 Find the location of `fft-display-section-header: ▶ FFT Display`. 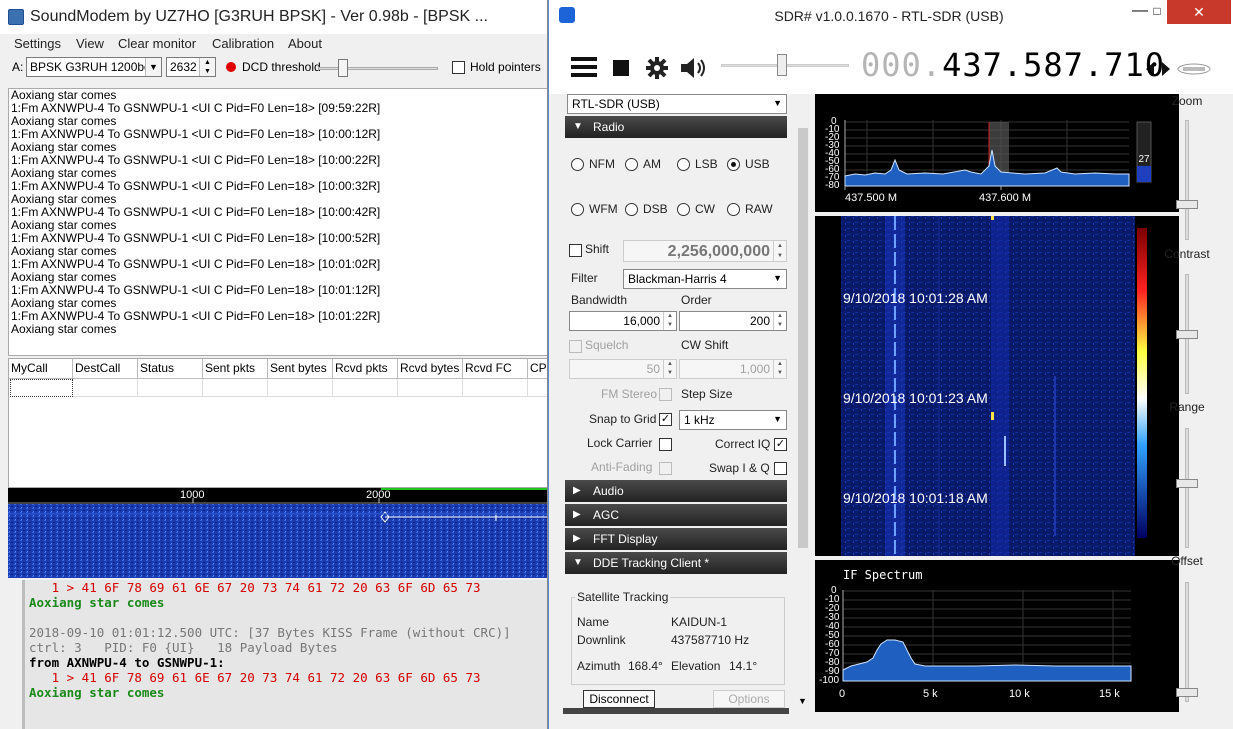

fft-display-section-header: ▶ FFT Display is located at coordinates (676, 539).